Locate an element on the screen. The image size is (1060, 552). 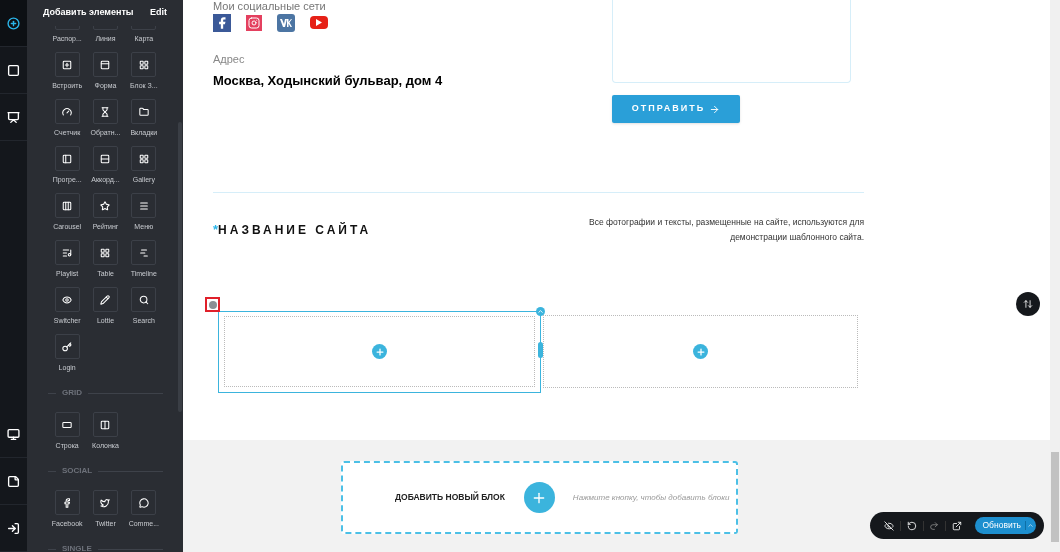
section-heading: SOCIAL is located at coordinates (77, 471).